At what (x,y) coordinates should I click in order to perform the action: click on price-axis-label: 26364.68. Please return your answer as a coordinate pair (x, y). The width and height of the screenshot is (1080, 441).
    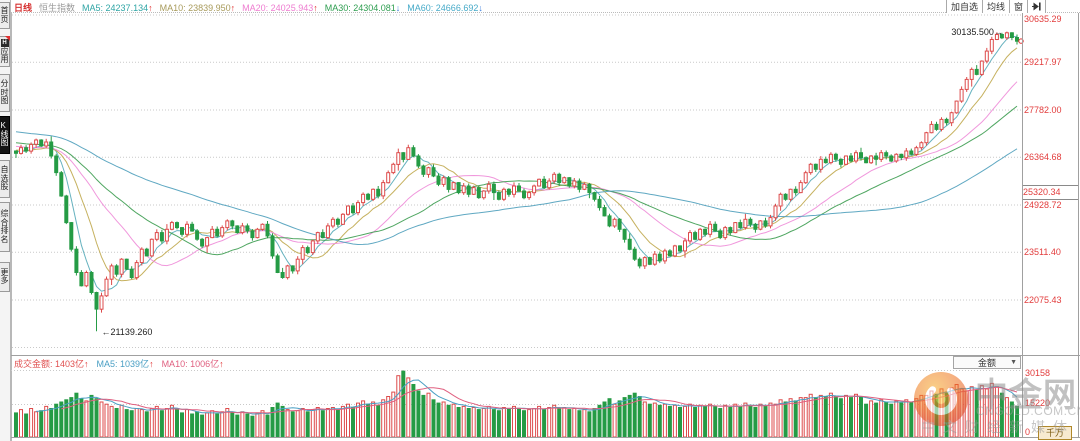
    Looking at the image, I should click on (1043, 157).